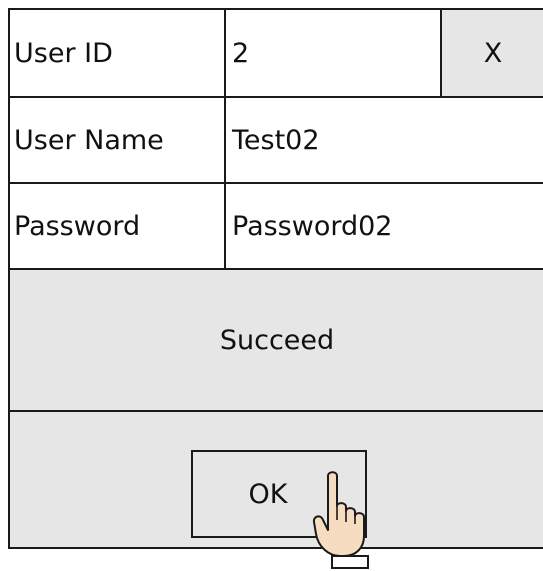 The image size is (543, 571). I want to click on close-button: X, so click(492, 53).